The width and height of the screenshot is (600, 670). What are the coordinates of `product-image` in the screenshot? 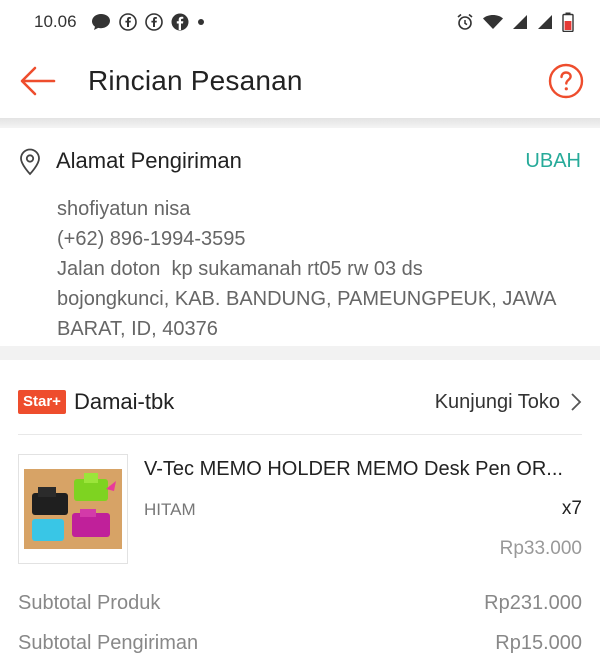 It's located at (73, 509).